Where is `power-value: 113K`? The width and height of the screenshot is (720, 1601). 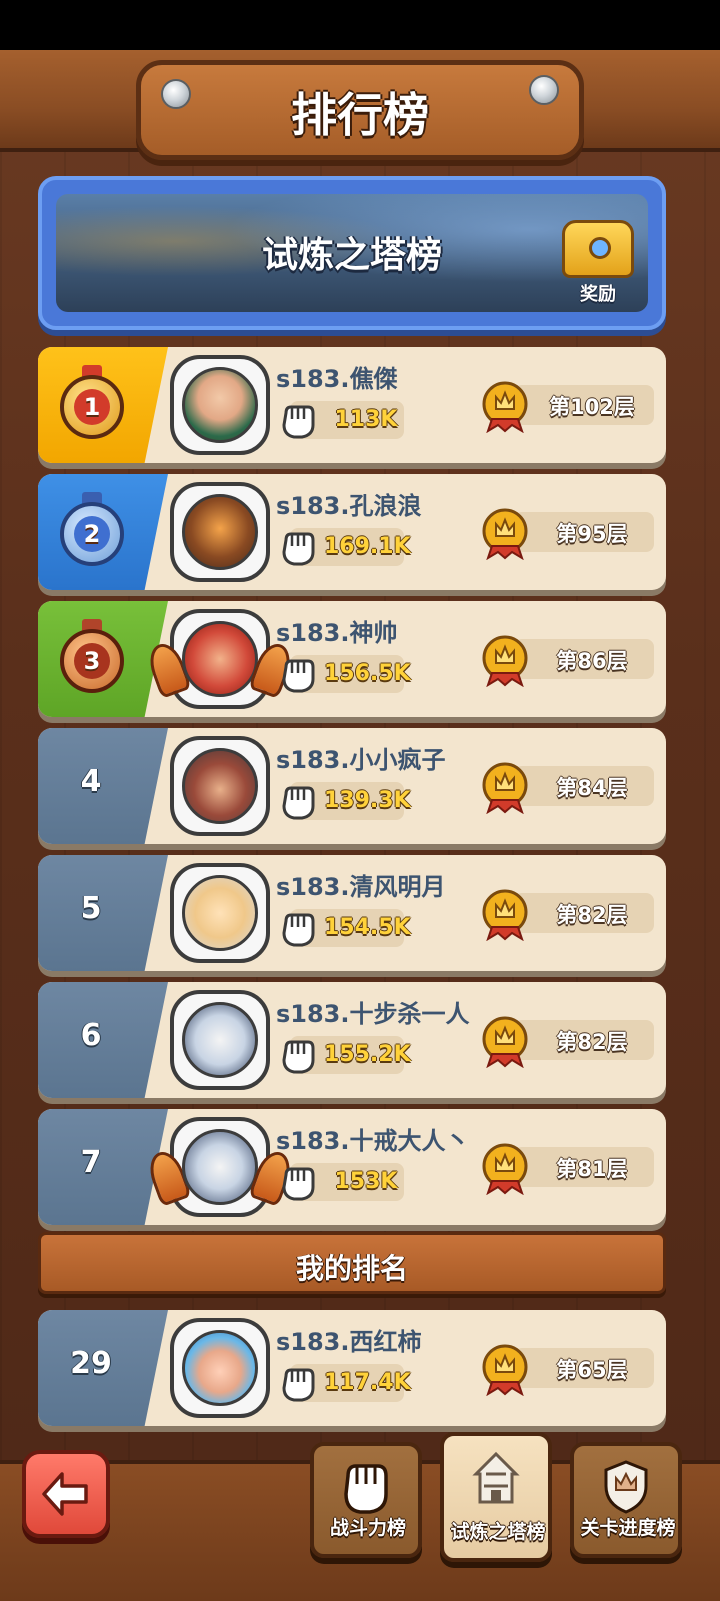
power-value: 113K is located at coordinates (366, 419).